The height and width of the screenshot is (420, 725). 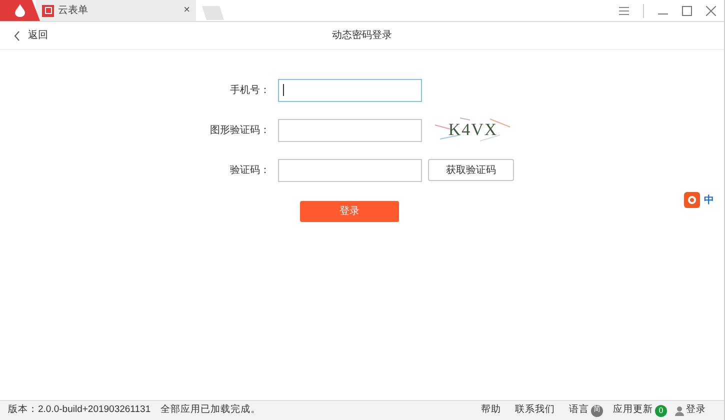 What do you see at coordinates (696, 410) in the screenshot?
I see `login-link: 登录` at bounding box center [696, 410].